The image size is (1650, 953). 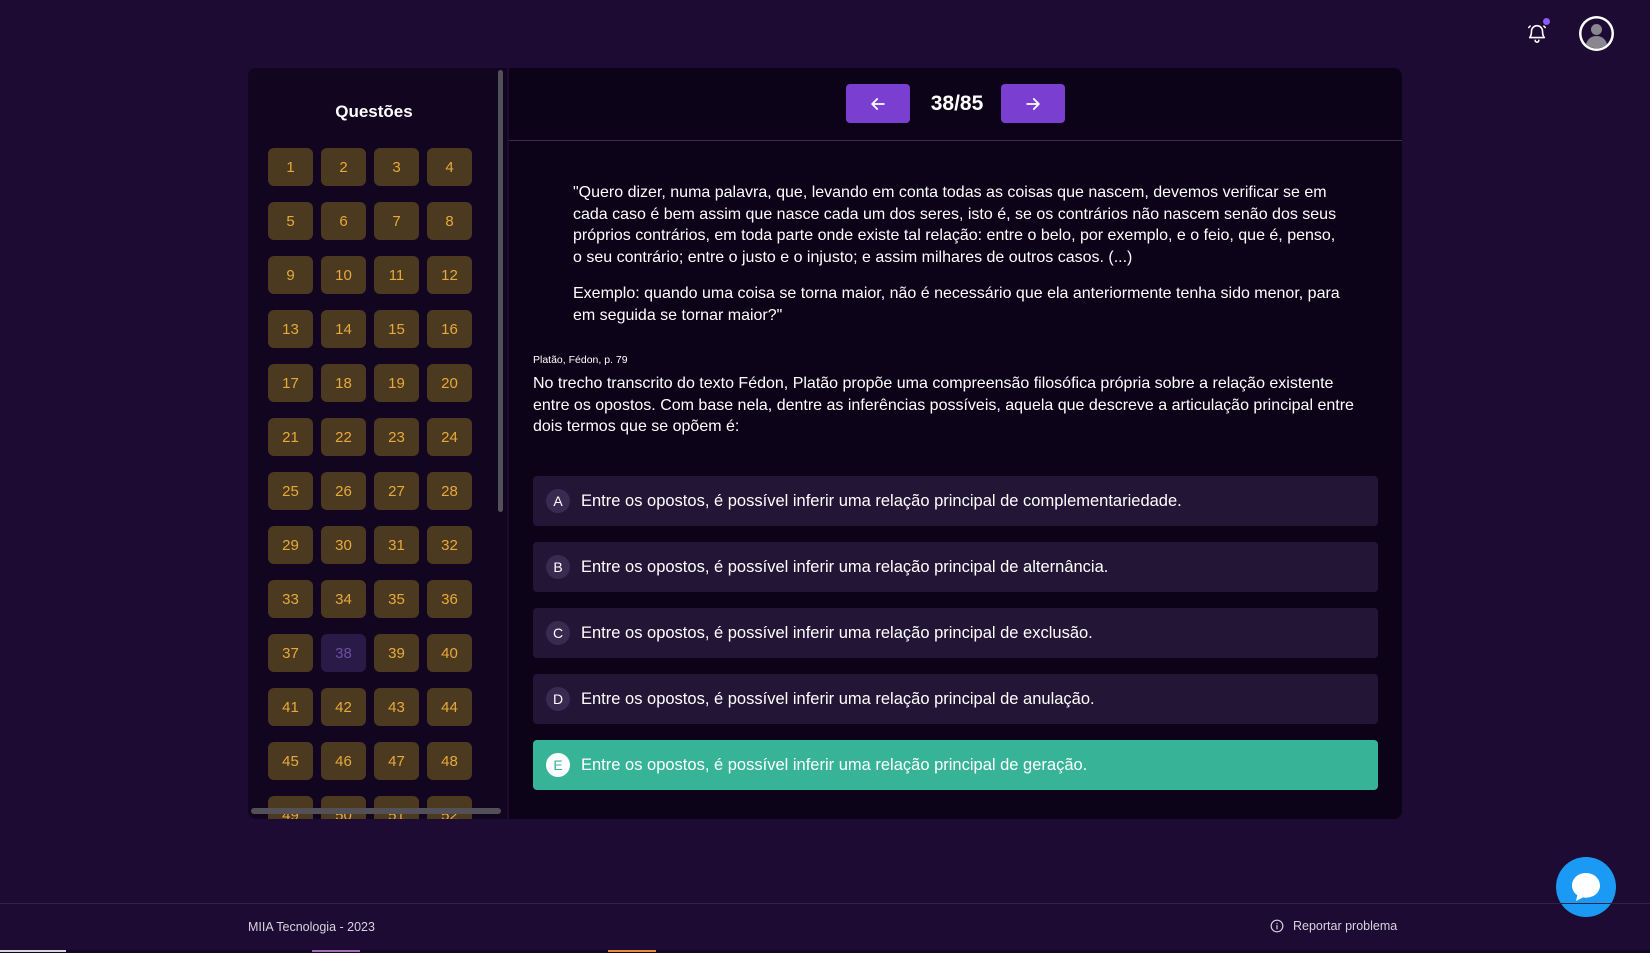 What do you see at coordinates (343, 761) in the screenshot?
I see `question-button-46: 46` at bounding box center [343, 761].